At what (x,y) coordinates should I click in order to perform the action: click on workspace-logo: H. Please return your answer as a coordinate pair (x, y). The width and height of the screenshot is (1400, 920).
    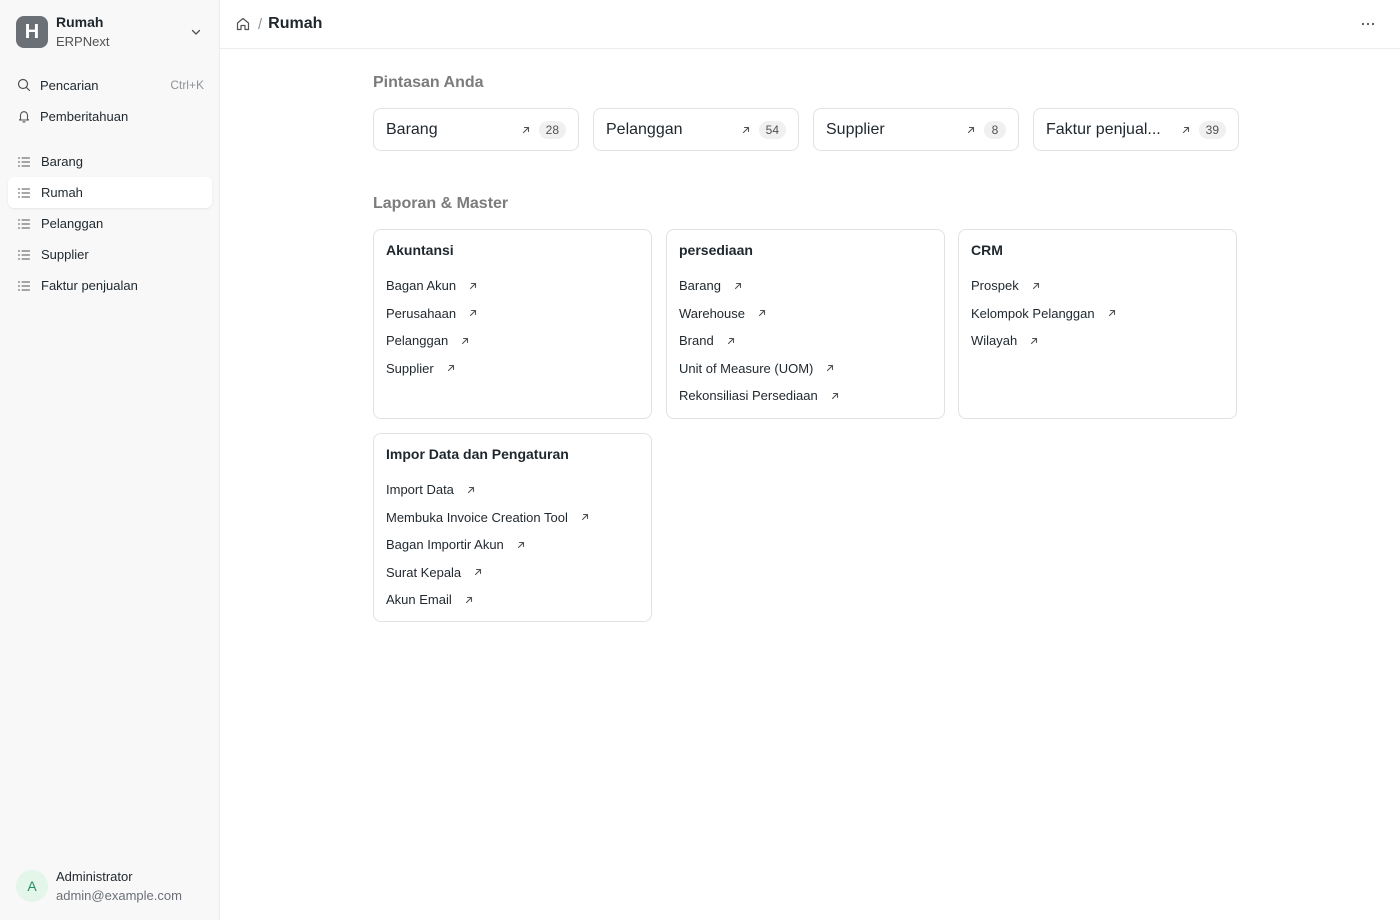
    Looking at the image, I should click on (32, 32).